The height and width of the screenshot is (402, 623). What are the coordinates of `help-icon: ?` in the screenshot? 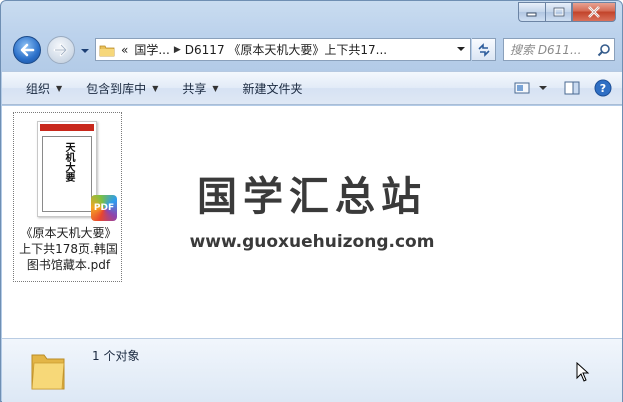 It's located at (603, 88).